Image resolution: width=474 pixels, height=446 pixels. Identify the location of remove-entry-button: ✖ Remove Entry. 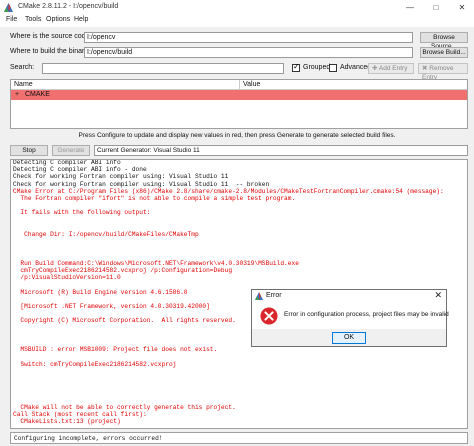
(443, 72).